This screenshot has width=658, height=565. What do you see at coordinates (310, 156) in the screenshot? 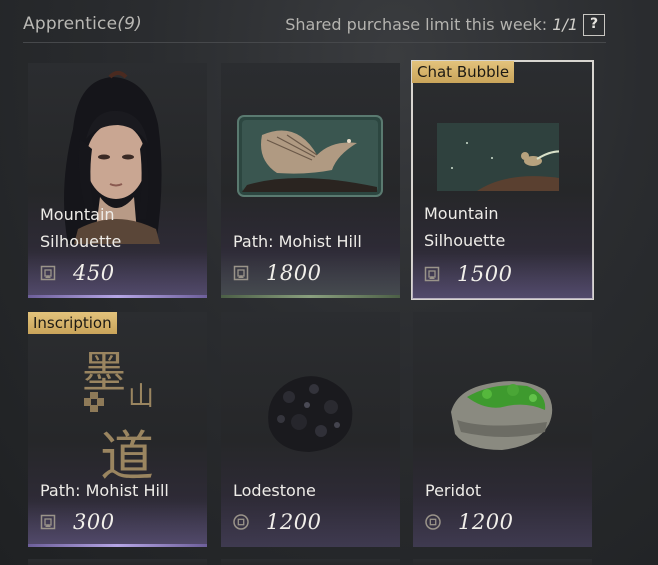
I see `scene-thumbnail` at bounding box center [310, 156].